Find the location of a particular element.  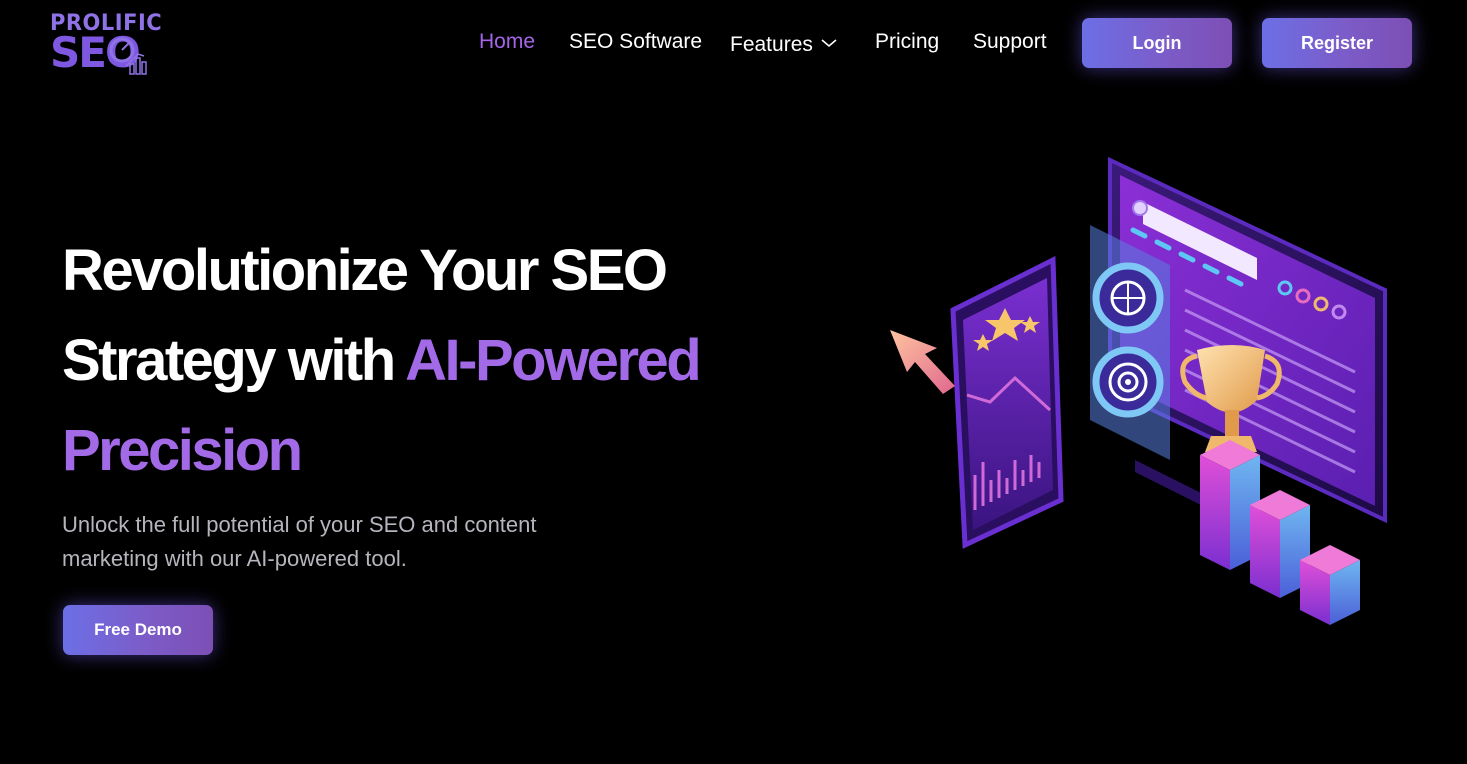

nav-item-features: Features is located at coordinates (783, 43).